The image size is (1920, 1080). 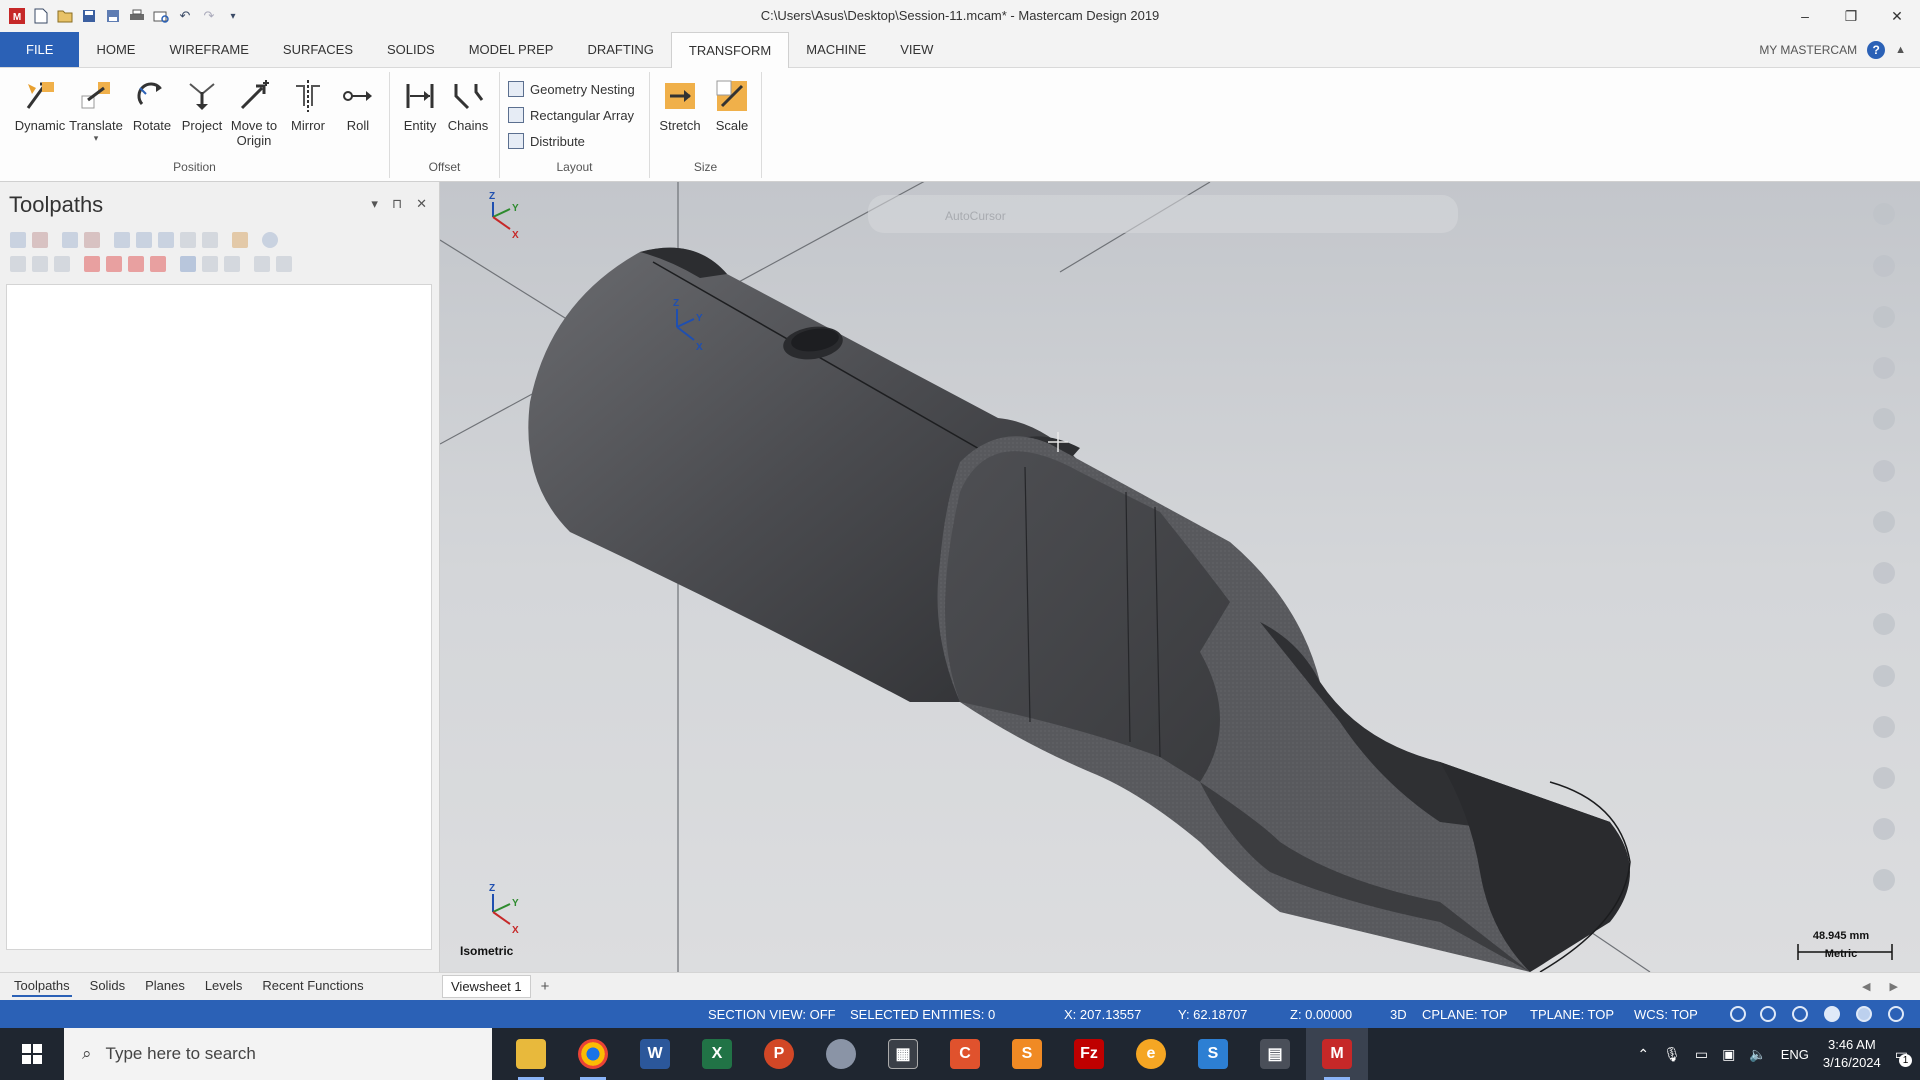 What do you see at coordinates (1808, 50) in the screenshot?
I see `my-mastercam-link: MY MASTERCAM` at bounding box center [1808, 50].